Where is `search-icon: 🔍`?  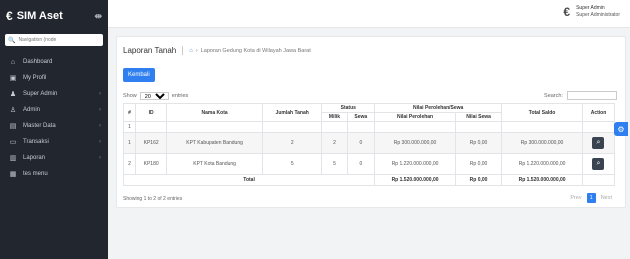 search-icon: 🔍 is located at coordinates (12, 40).